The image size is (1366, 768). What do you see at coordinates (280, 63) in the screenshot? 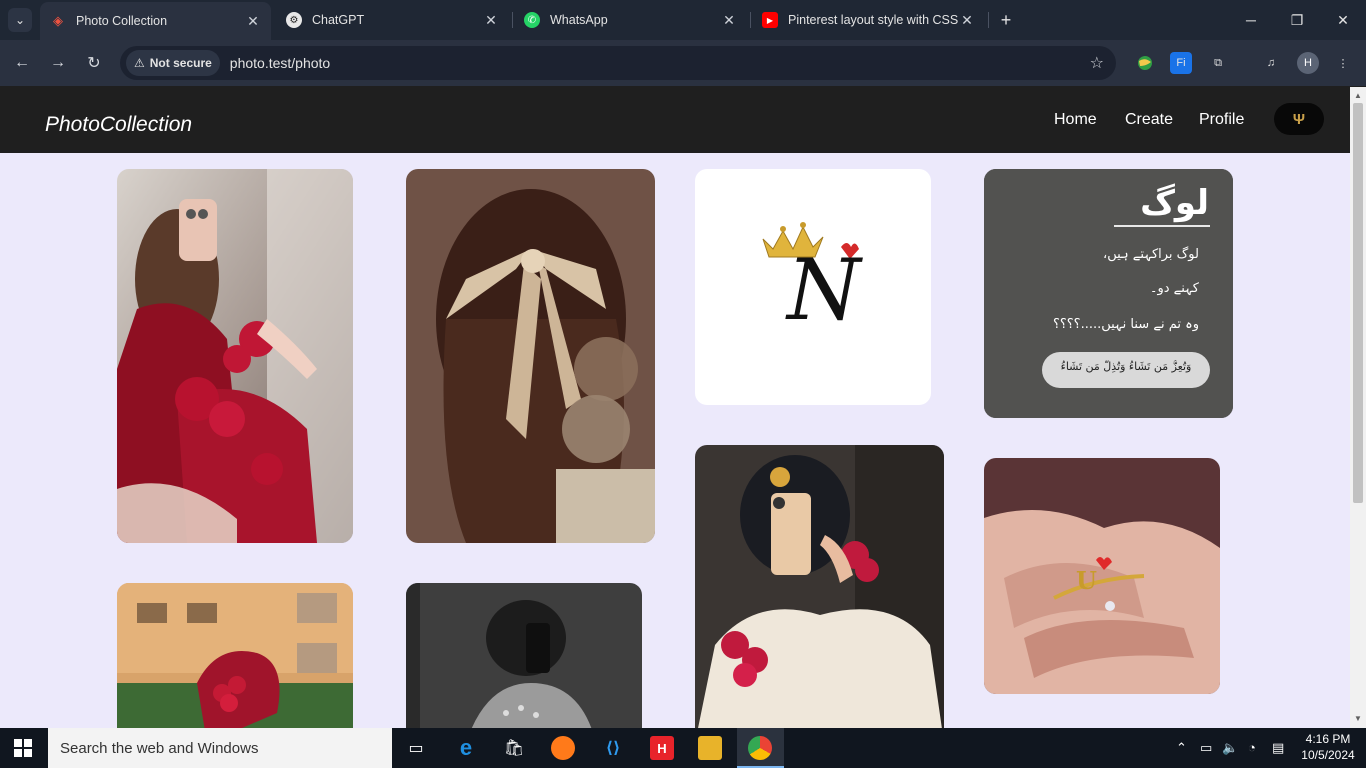
I see `url-text: photo.test/photo` at bounding box center [280, 63].